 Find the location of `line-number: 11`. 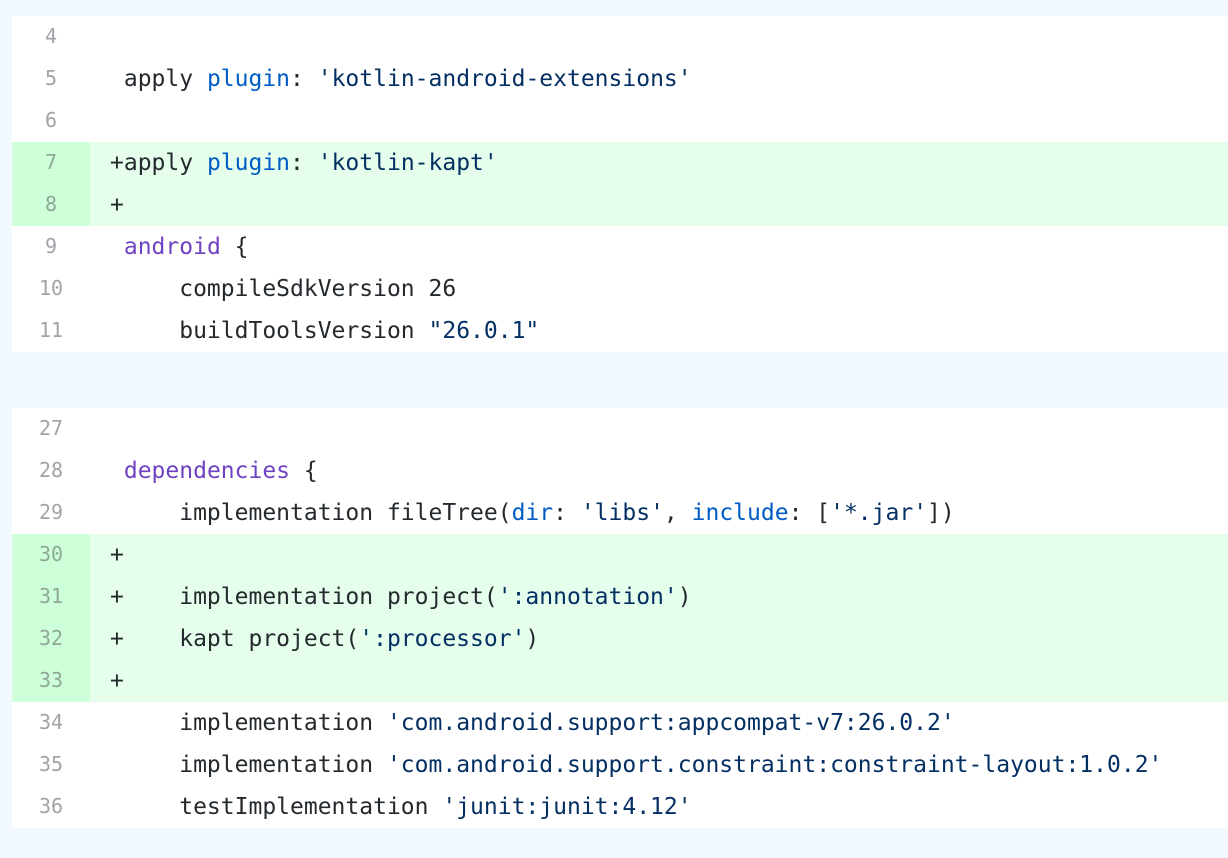

line-number: 11 is located at coordinates (51, 331).